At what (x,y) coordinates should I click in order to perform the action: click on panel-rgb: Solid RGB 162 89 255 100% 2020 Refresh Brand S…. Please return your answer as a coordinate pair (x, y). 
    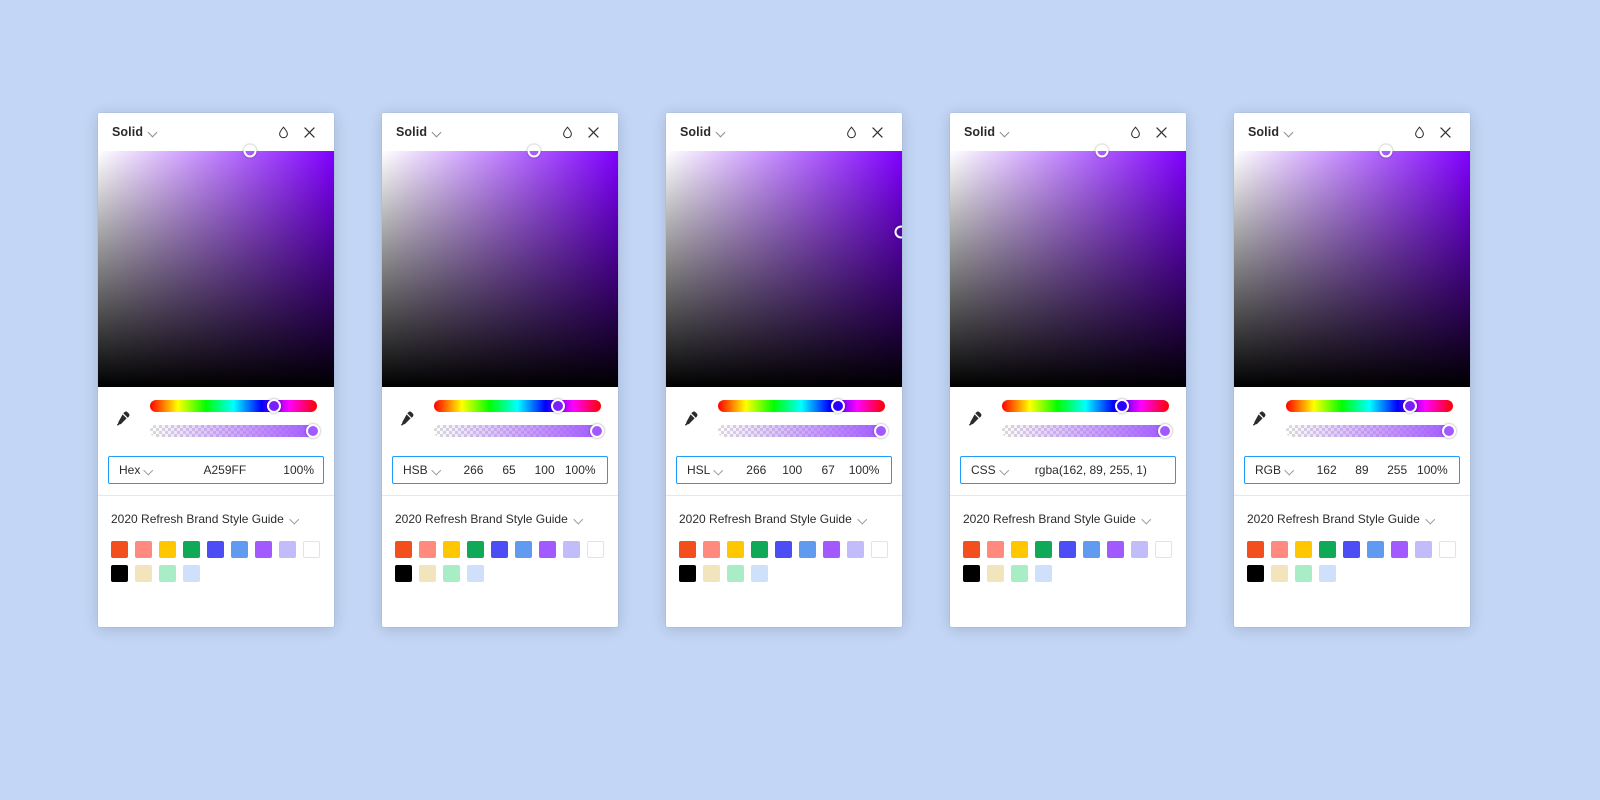
    Looking at the image, I should click on (1352, 370).